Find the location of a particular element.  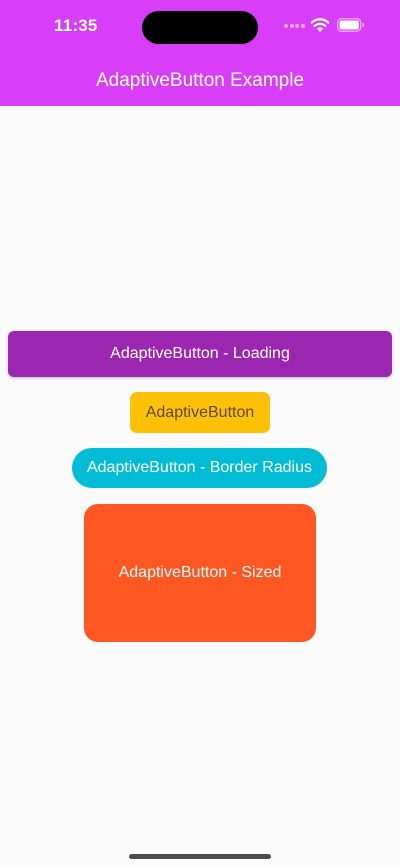

signal-icon is located at coordinates (295, 27).